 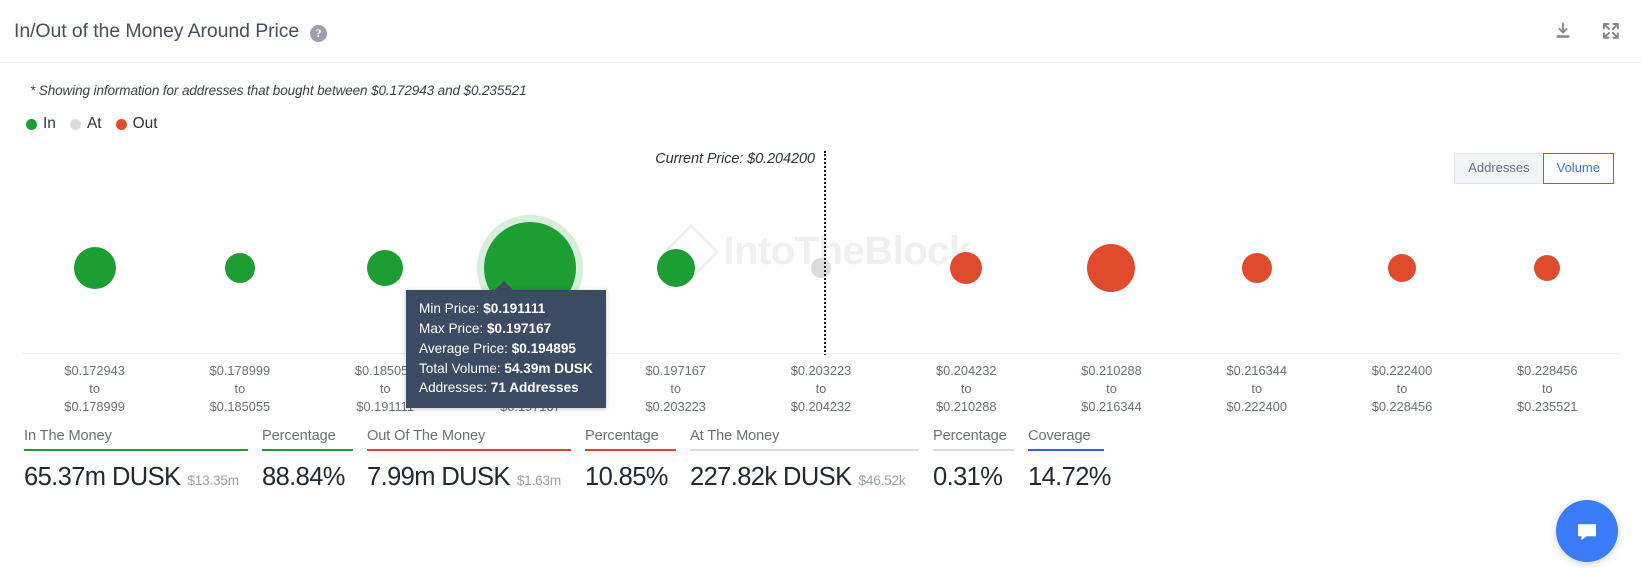 I want to click on tooltip-row: Max Price: $0.197167, so click(x=506, y=329).